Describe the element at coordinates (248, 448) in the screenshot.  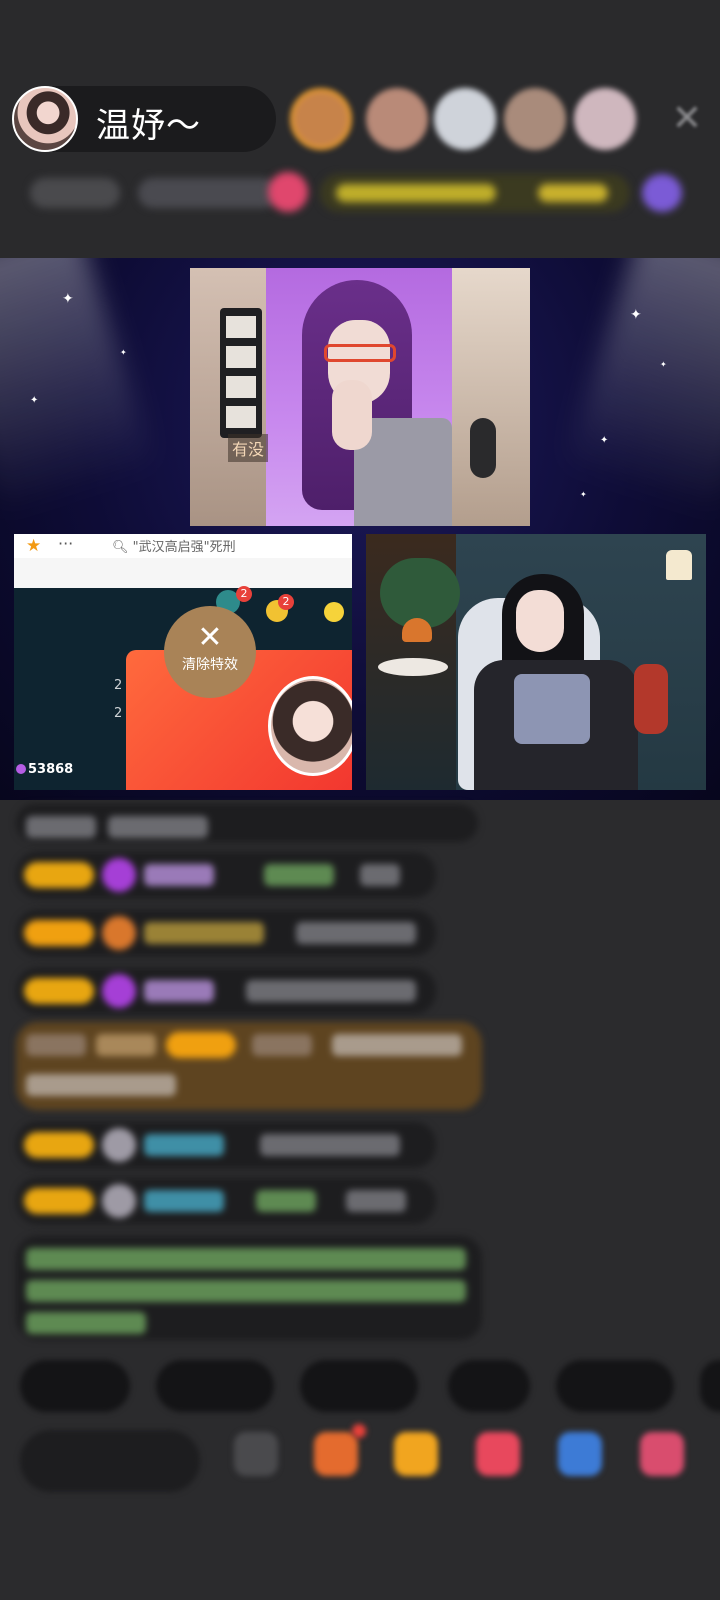
I see `video-caption: 有没` at that location.